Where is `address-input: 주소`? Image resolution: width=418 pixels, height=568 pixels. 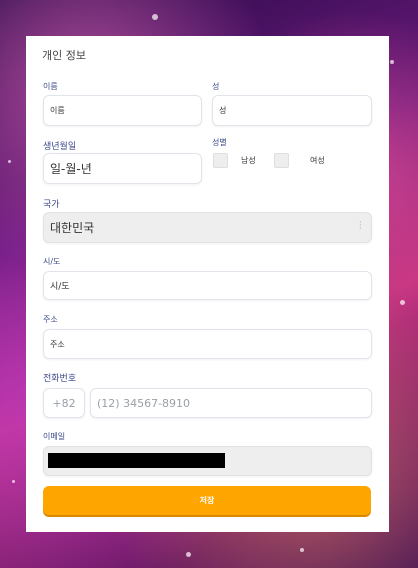 address-input: 주소 is located at coordinates (207, 344).